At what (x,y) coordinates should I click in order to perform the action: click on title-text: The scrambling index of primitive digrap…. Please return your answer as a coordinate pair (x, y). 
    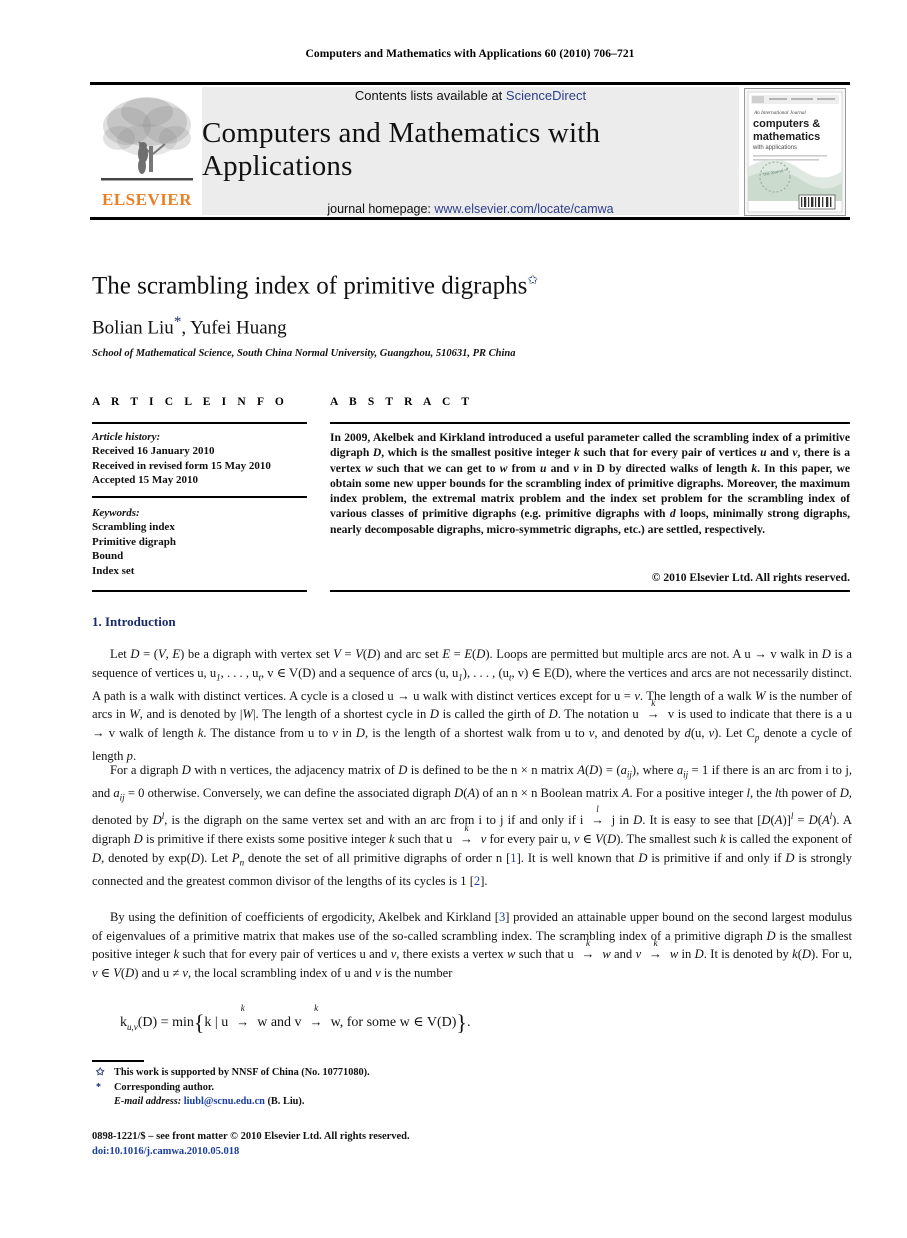
    Looking at the image, I should click on (310, 286).